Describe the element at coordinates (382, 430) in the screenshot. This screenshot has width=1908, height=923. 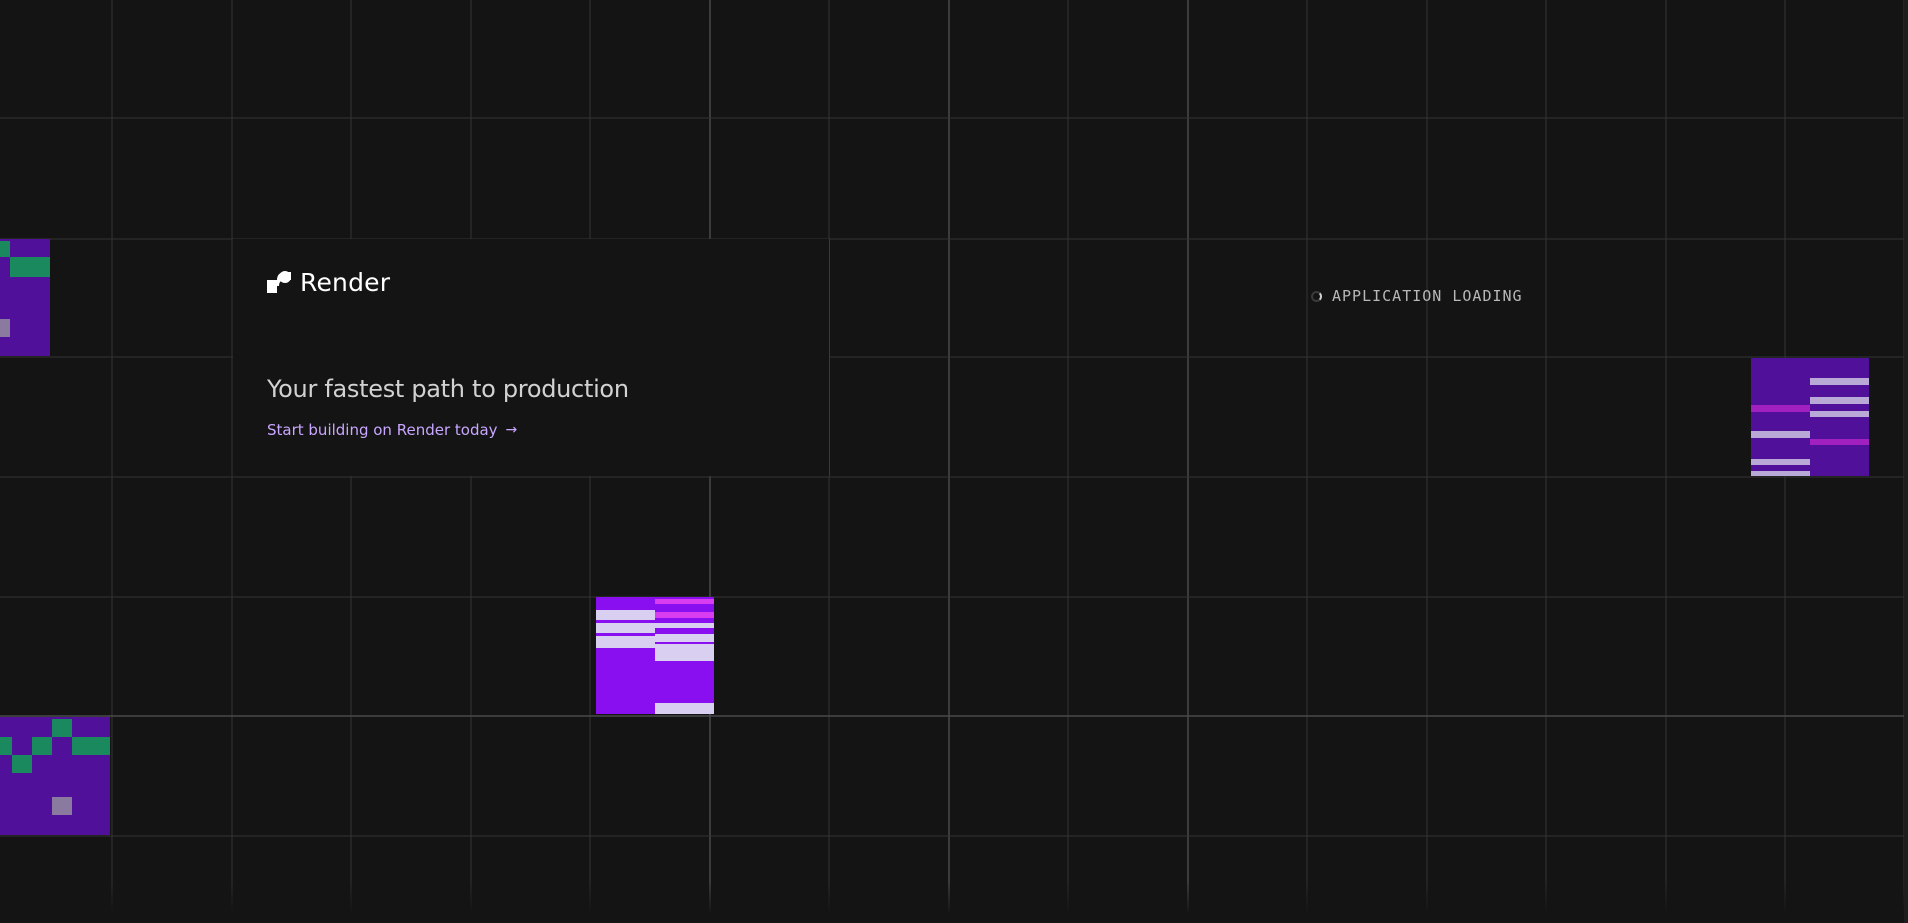
I see `cta-label: Start building on Render today` at that location.